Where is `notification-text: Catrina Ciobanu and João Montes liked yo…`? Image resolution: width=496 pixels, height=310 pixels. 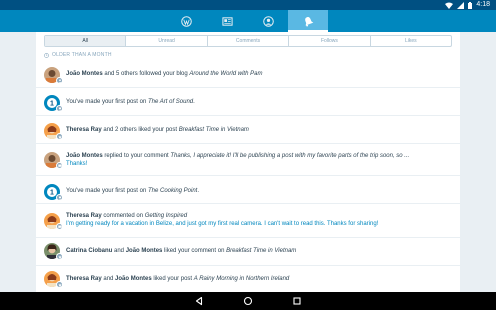
notification-text: Catrina Ciobanu and João Montes liked yo… is located at coordinates (181, 251).